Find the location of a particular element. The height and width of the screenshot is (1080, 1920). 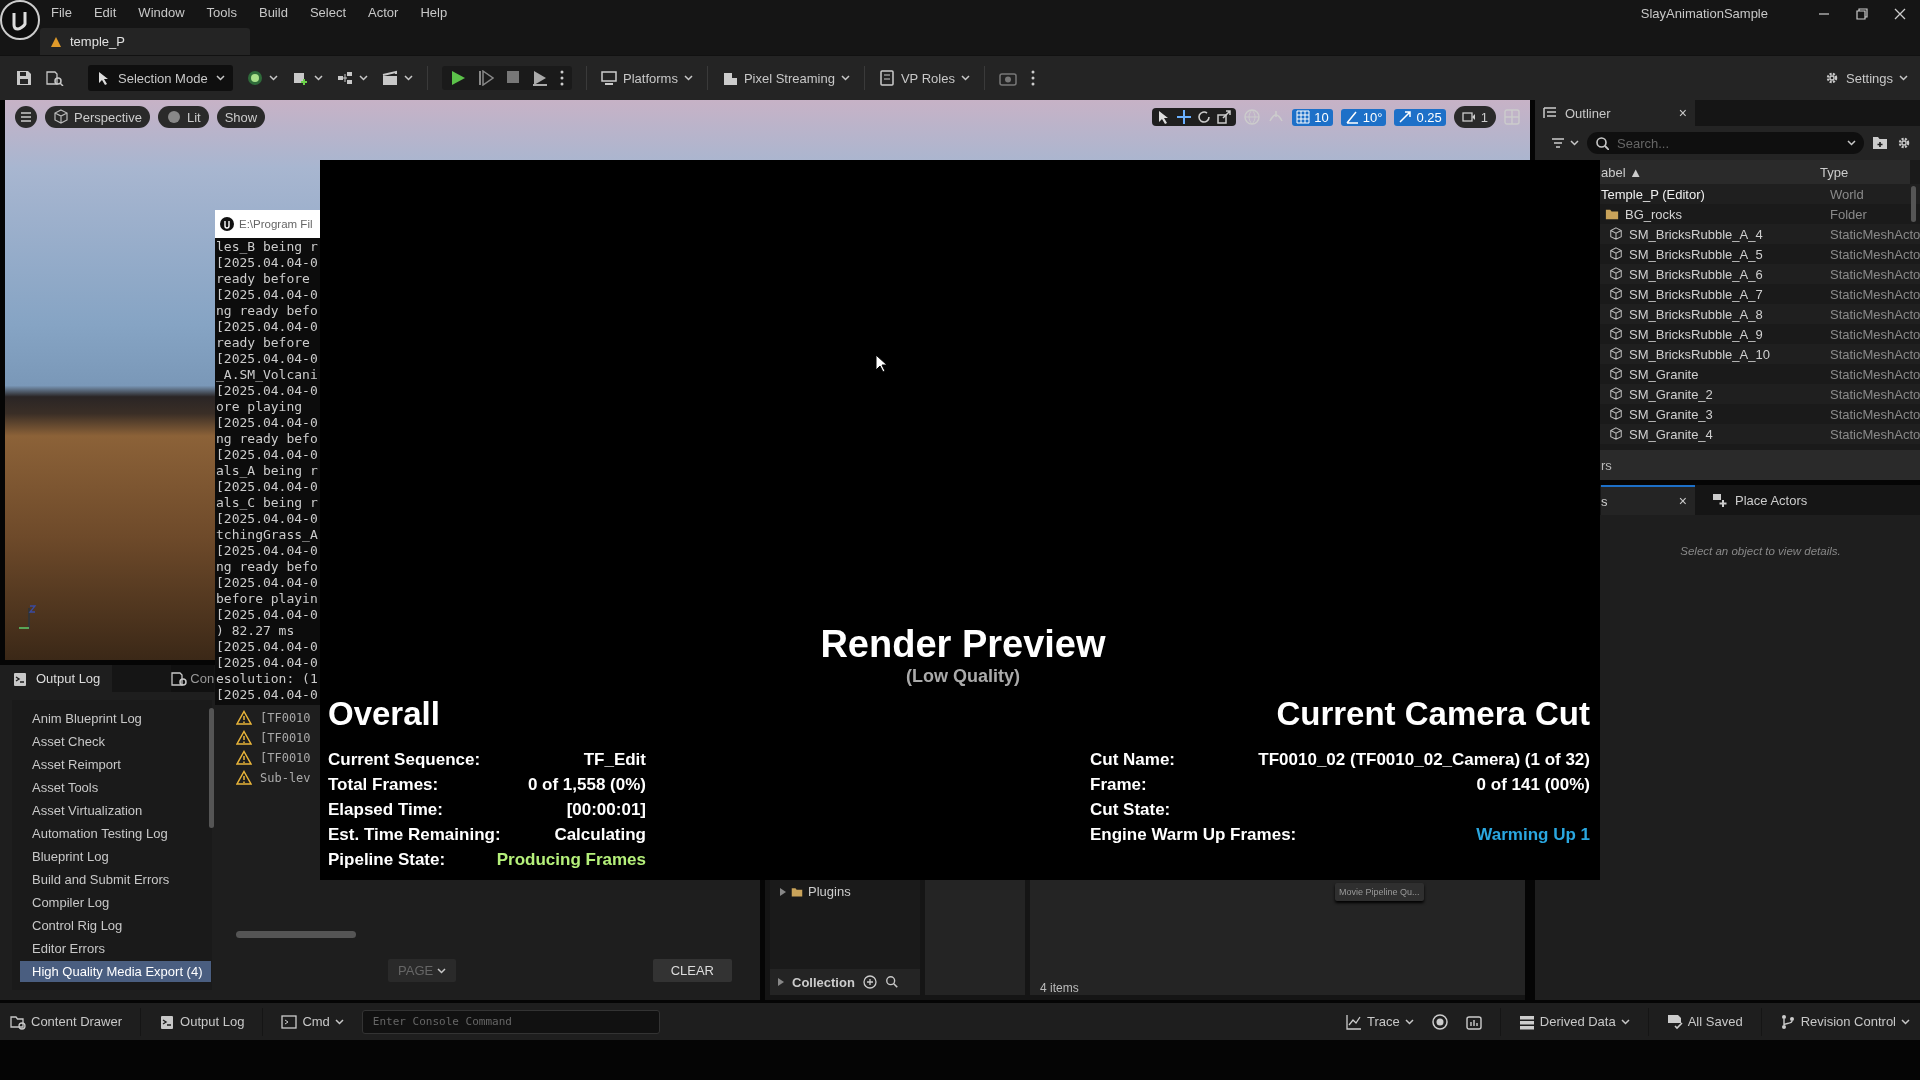

panel-tab: Con is located at coordinates (193, 678).